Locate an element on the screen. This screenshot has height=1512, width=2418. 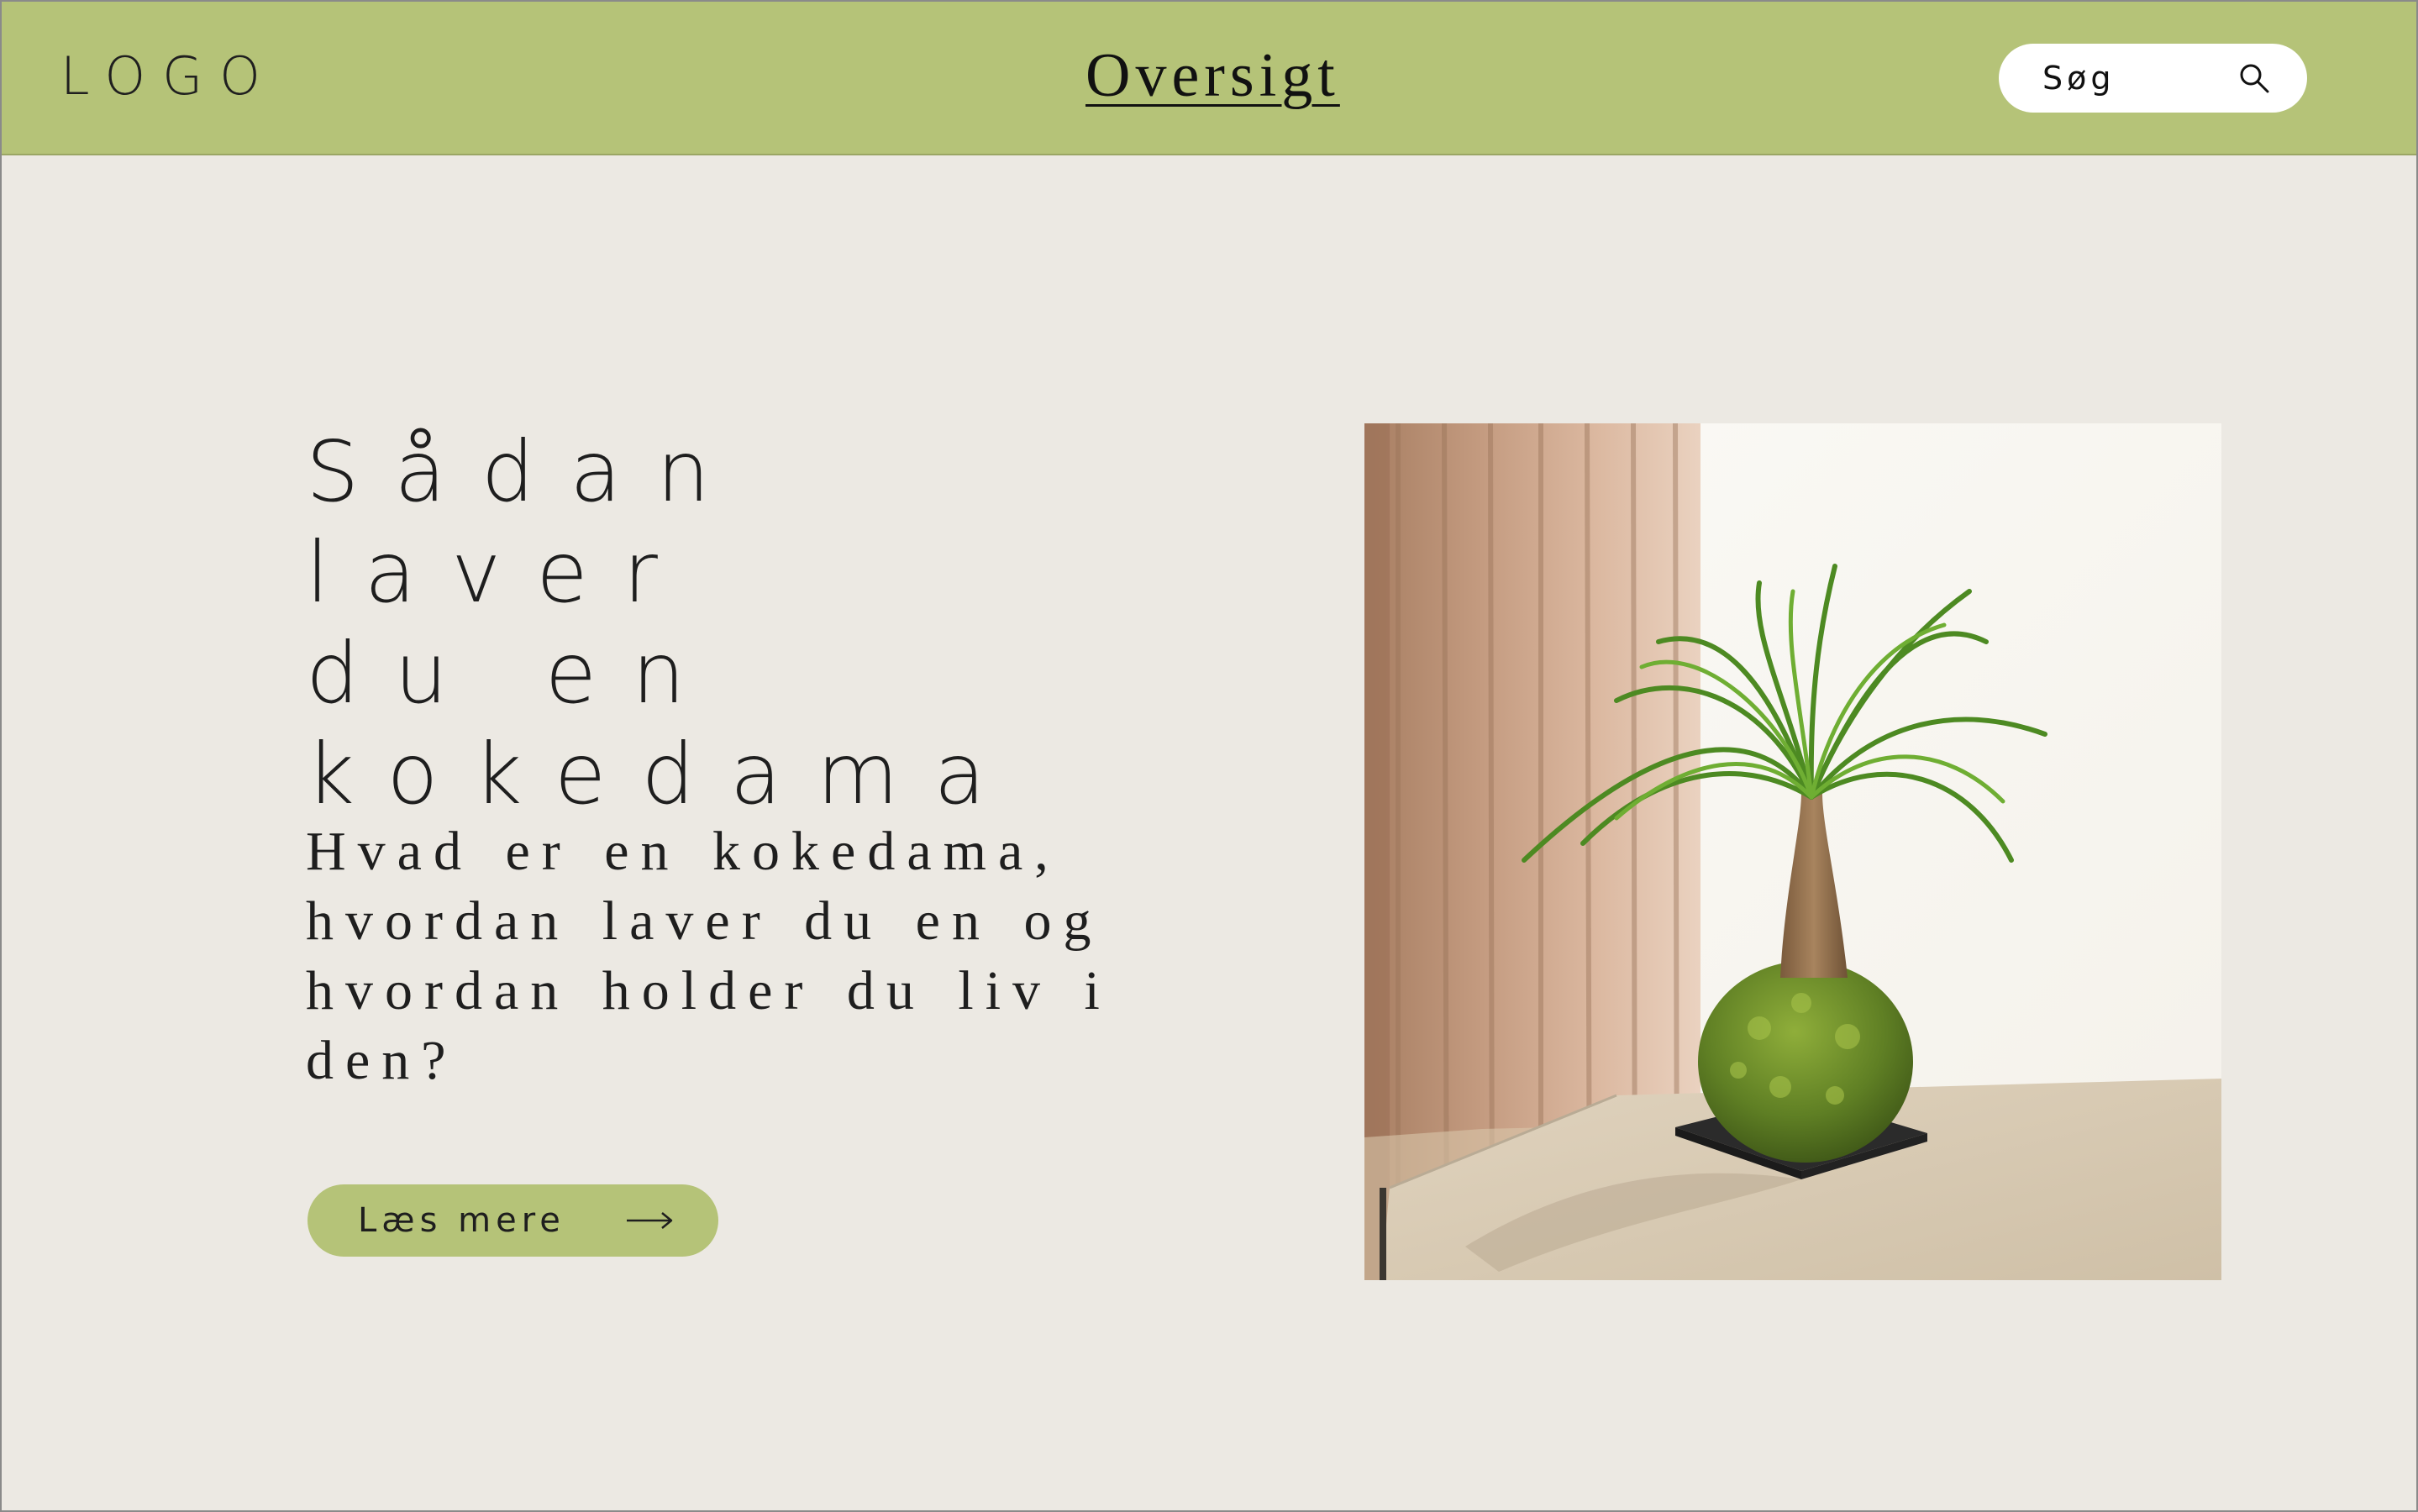
headline-line: kokedama is located at coordinates (664, 774).